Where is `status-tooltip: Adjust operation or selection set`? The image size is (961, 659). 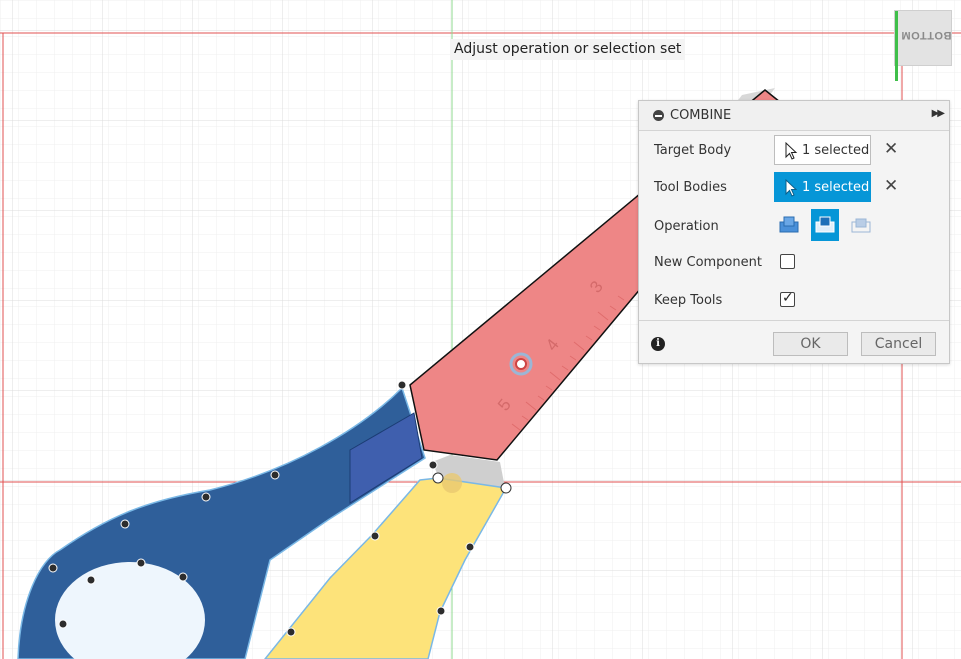 status-tooltip: Adjust operation or selection set is located at coordinates (568, 49).